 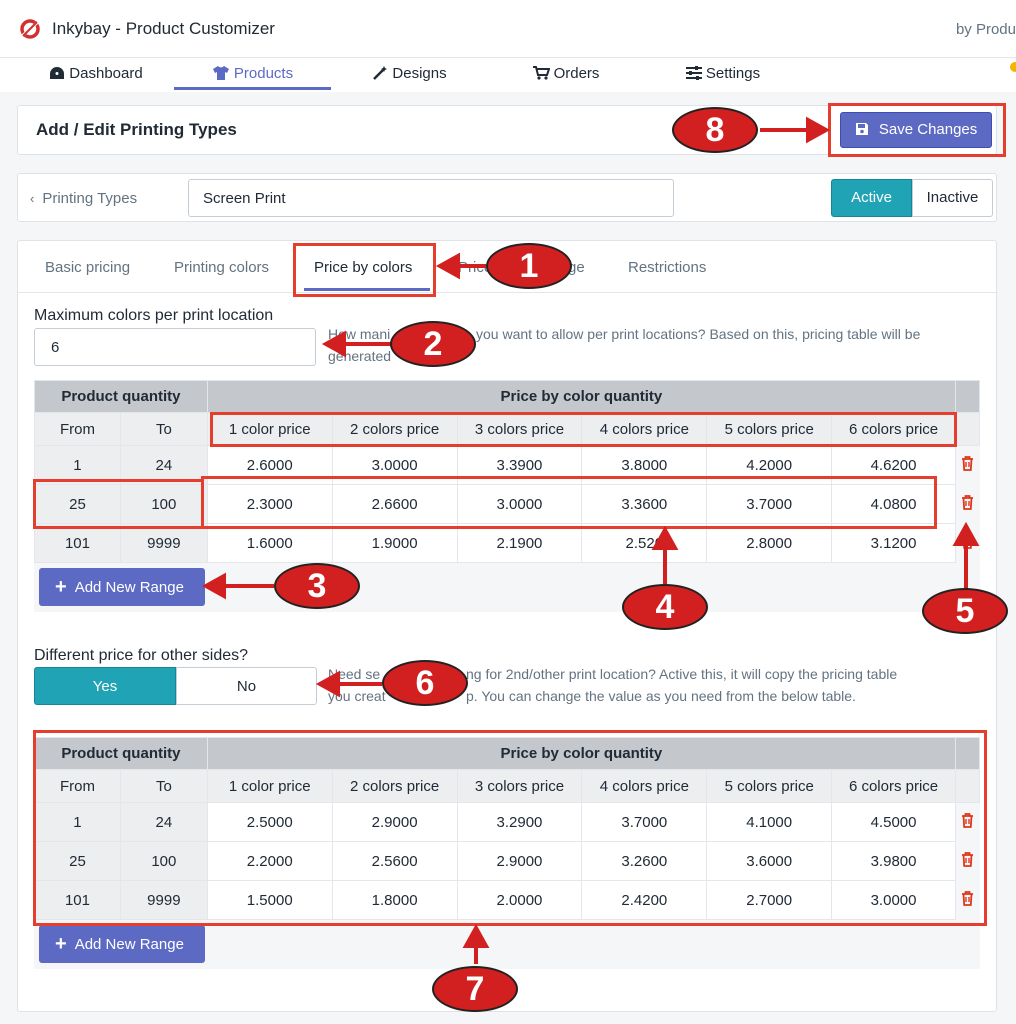 What do you see at coordinates (425, 683) in the screenshot?
I see `callout-6: 6` at bounding box center [425, 683].